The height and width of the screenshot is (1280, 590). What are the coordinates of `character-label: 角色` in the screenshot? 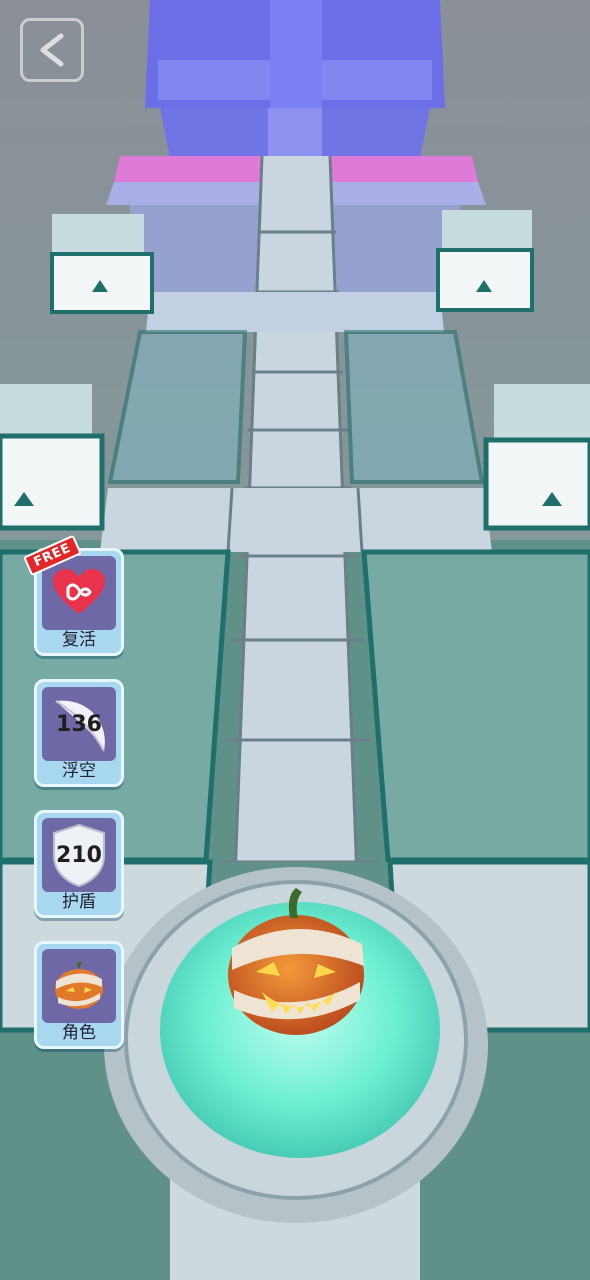 It's located at (79, 1033).